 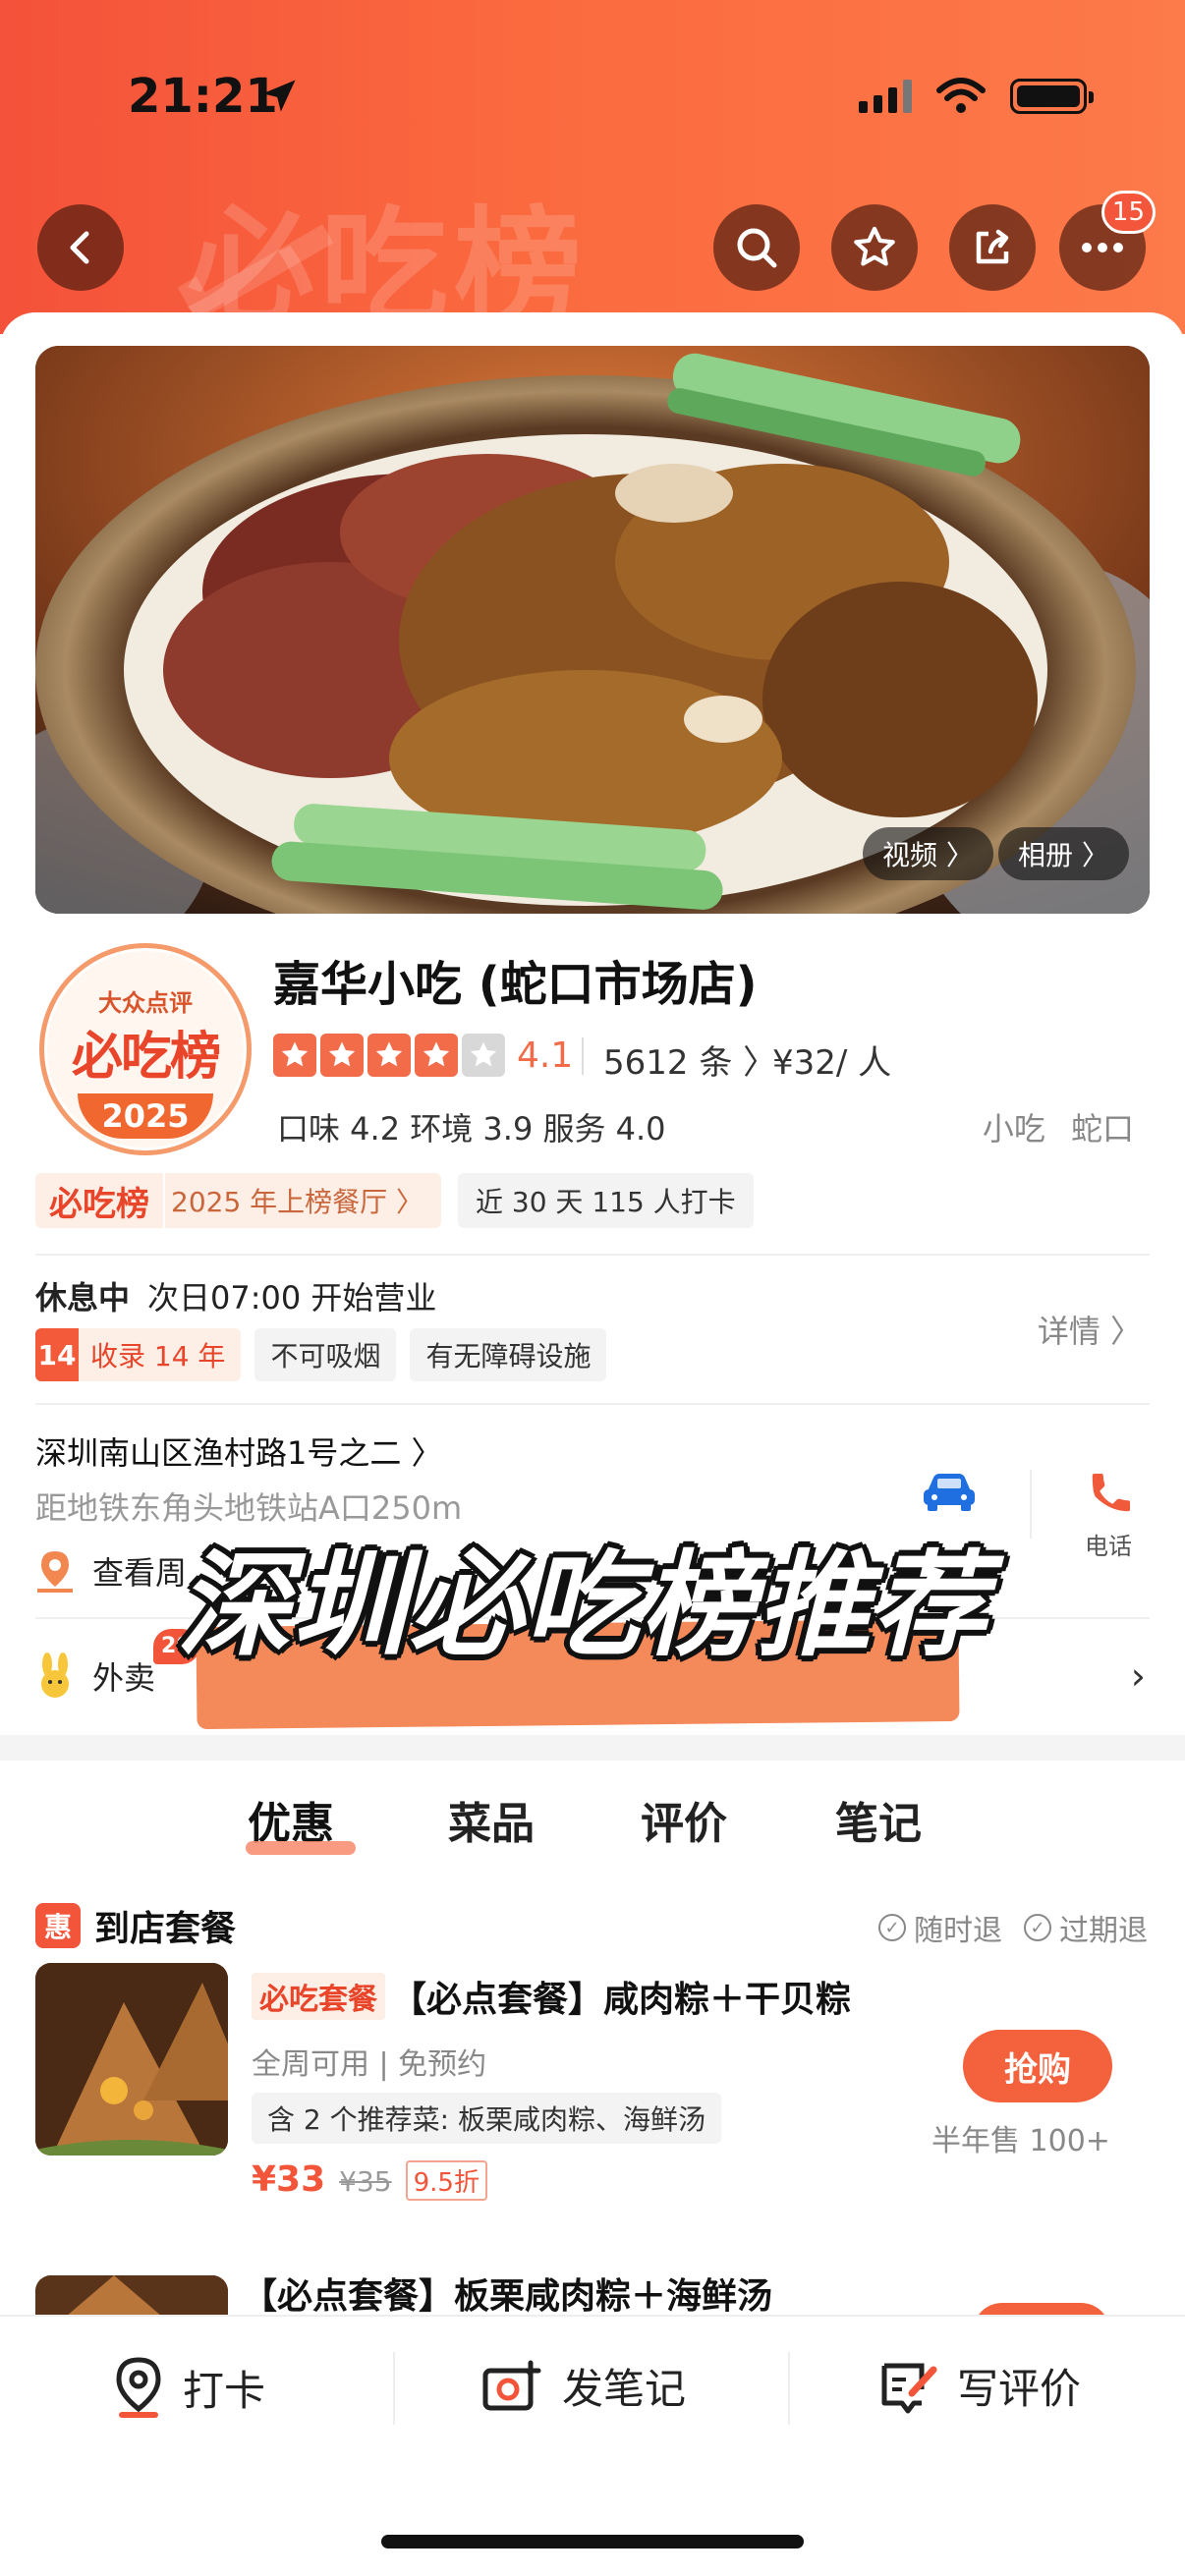 What do you see at coordinates (879, 1819) in the screenshot?
I see `tab-notes: 笔记` at bounding box center [879, 1819].